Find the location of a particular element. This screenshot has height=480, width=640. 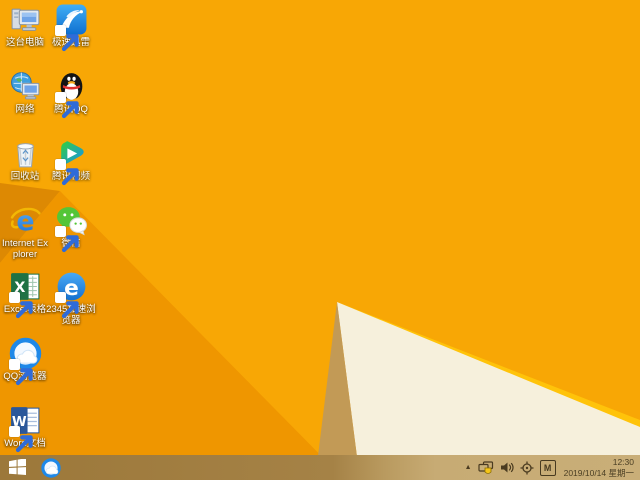

desktop-icon-label: Internet Explorer is located at coordinates (25, 249).